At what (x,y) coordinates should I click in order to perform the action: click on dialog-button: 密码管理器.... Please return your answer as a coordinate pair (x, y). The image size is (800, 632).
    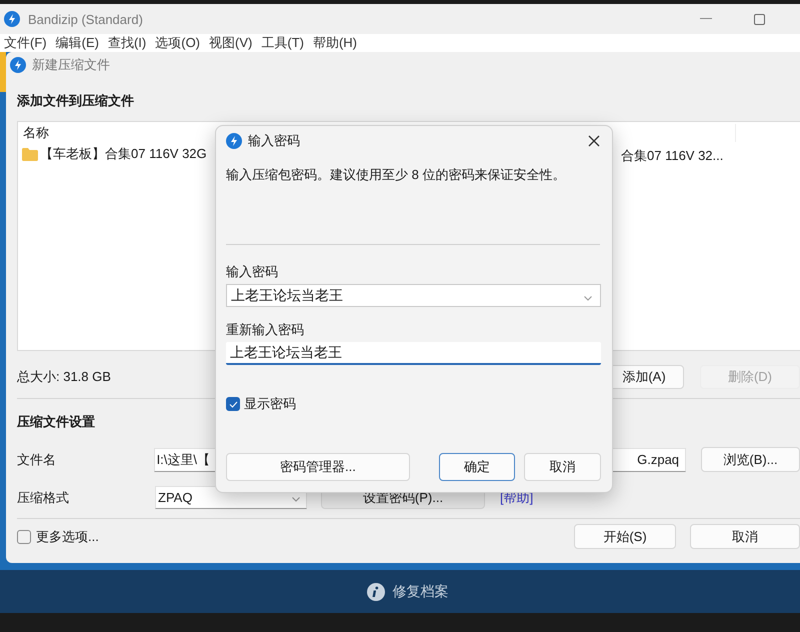
    Looking at the image, I should click on (318, 467).